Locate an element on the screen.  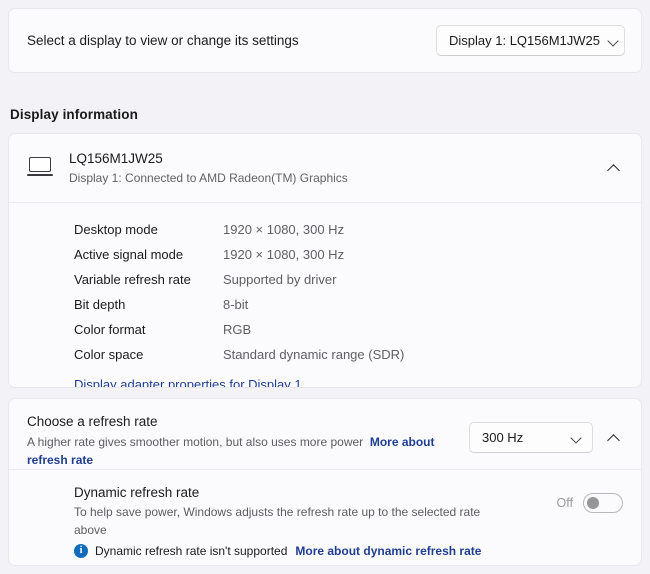
info-row-desktop-mode: Desktop mode 1920 × 1080, 300 Hz is located at coordinates (325, 229).